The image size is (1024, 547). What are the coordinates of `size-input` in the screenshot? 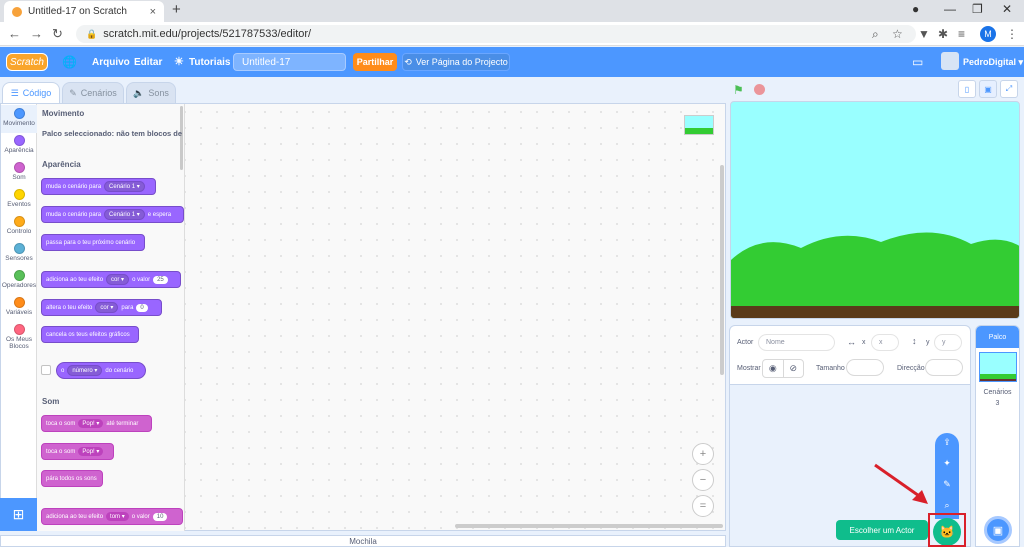 It's located at (865, 367).